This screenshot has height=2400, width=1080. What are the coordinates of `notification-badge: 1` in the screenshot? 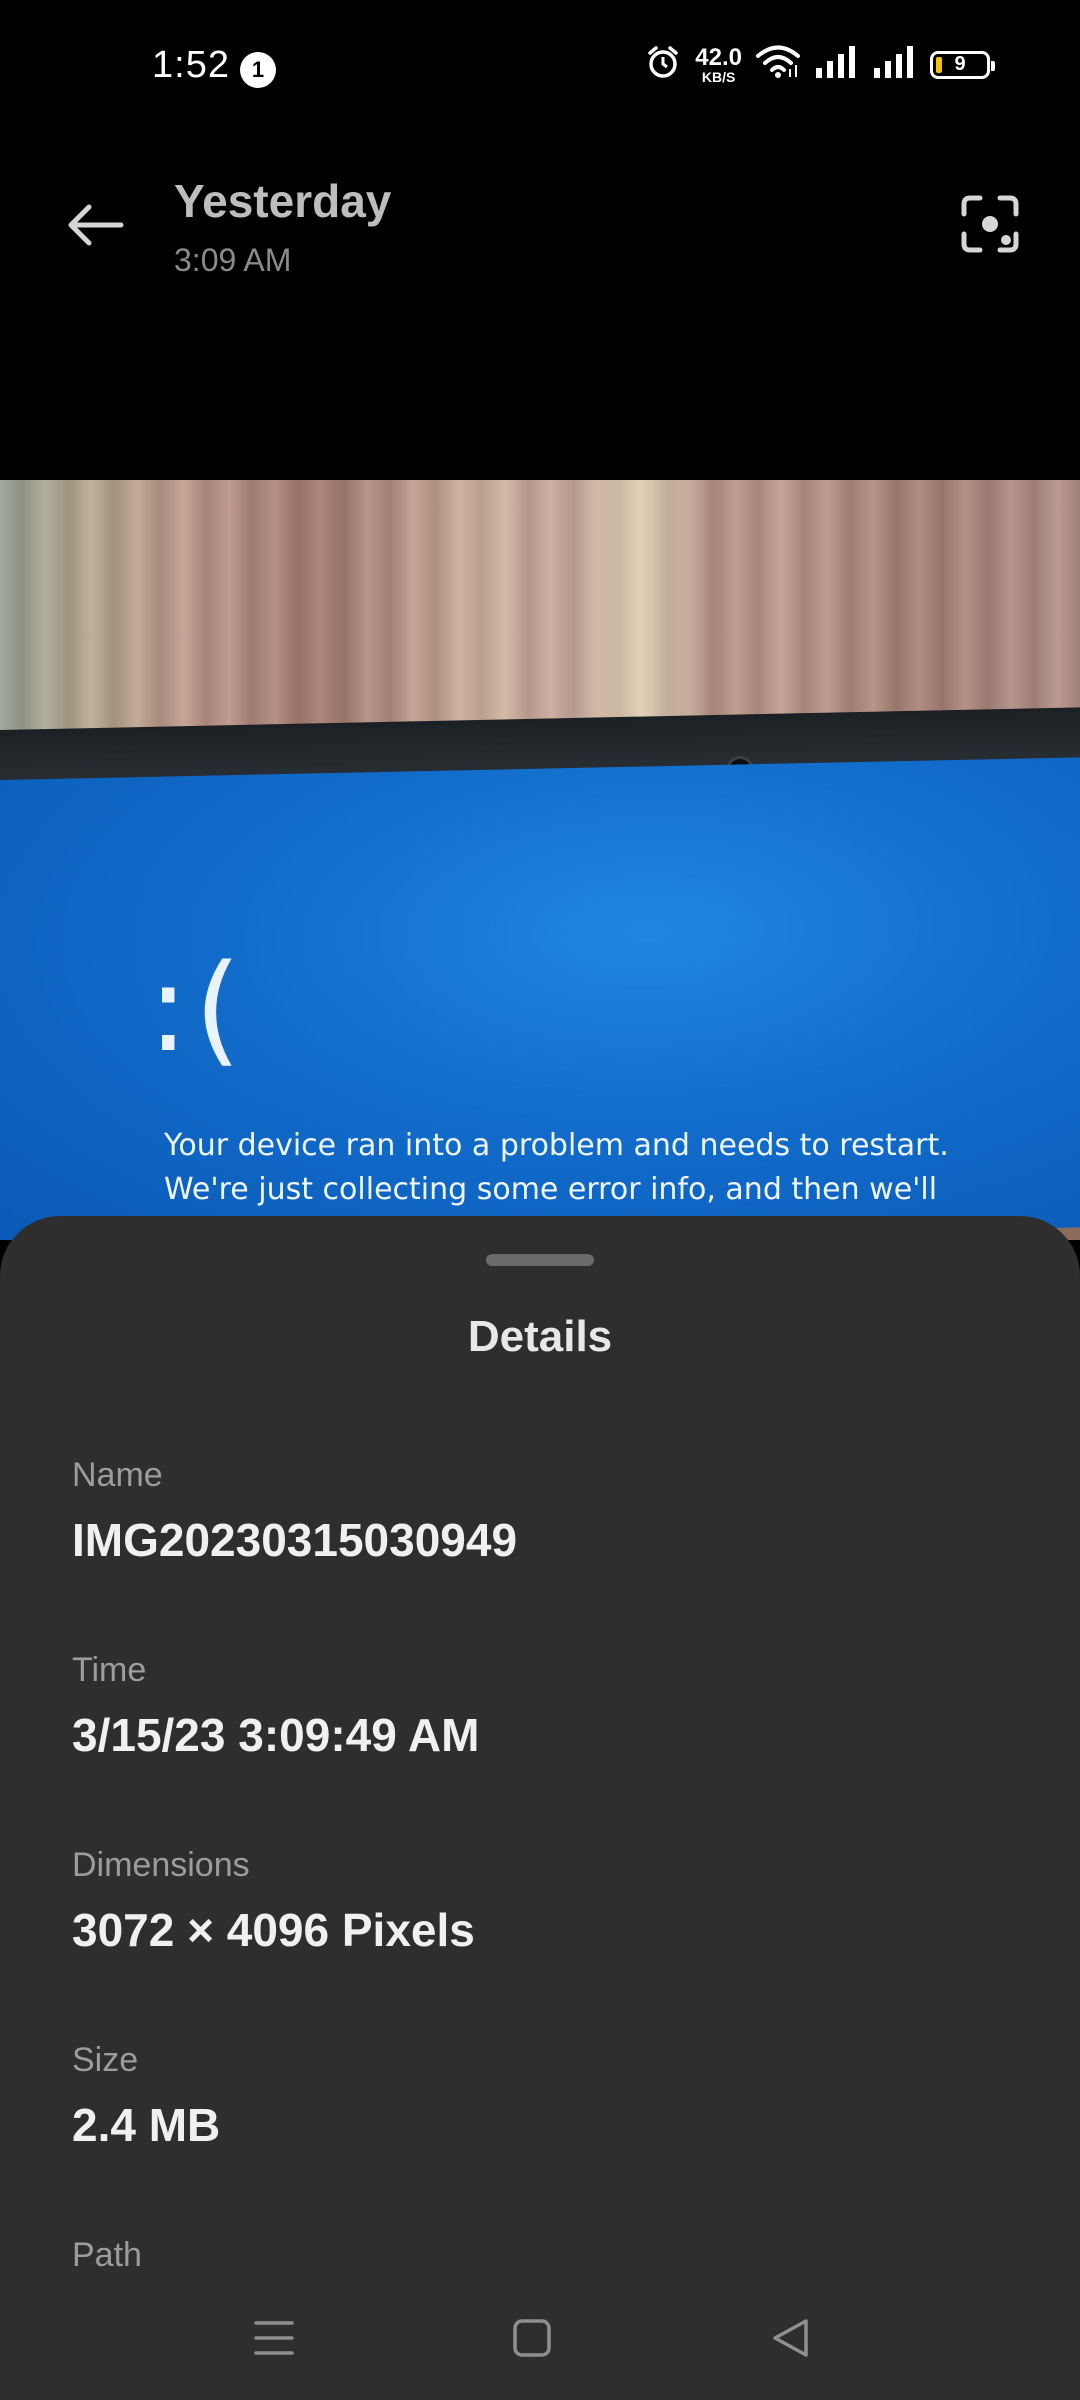 It's located at (258, 70).